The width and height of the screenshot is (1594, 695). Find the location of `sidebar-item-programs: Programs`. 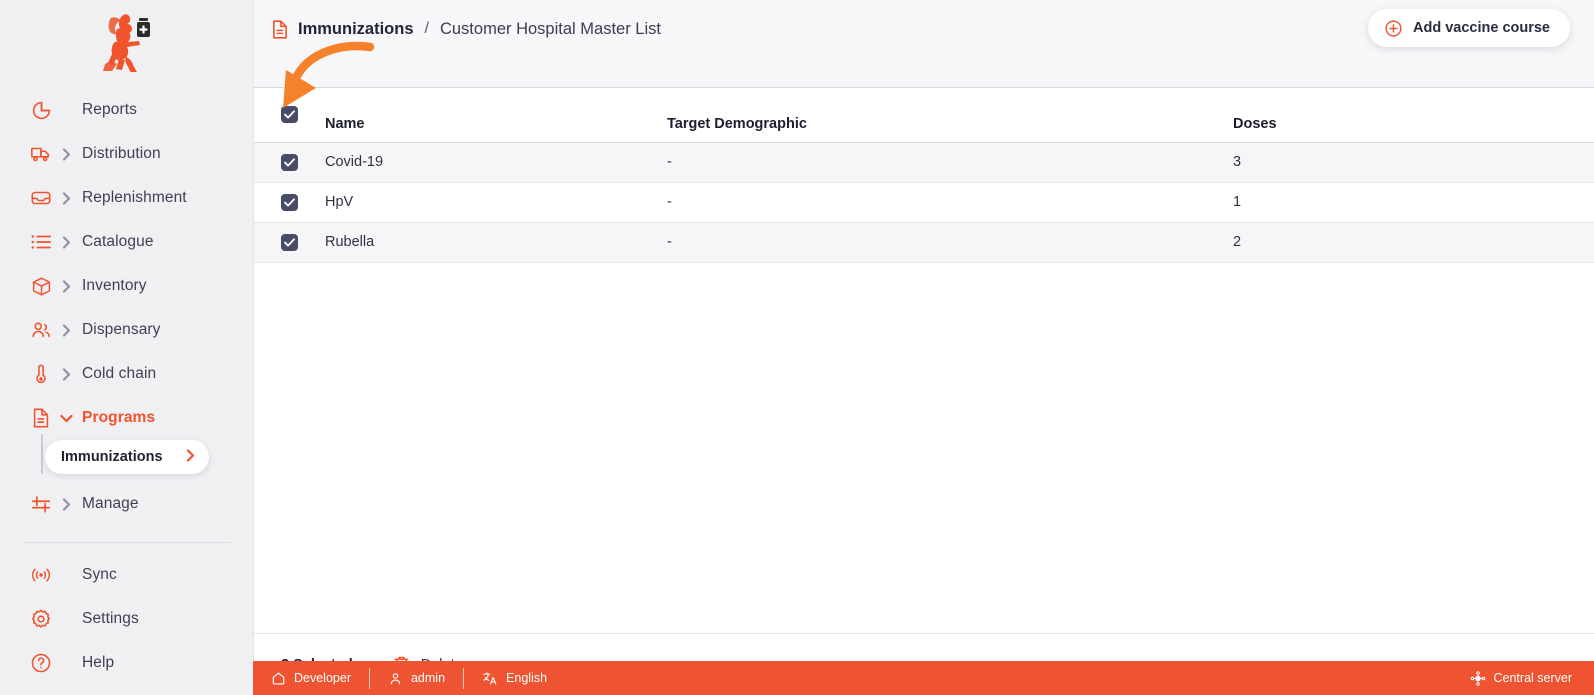

sidebar-item-programs: Programs is located at coordinates (126, 418).